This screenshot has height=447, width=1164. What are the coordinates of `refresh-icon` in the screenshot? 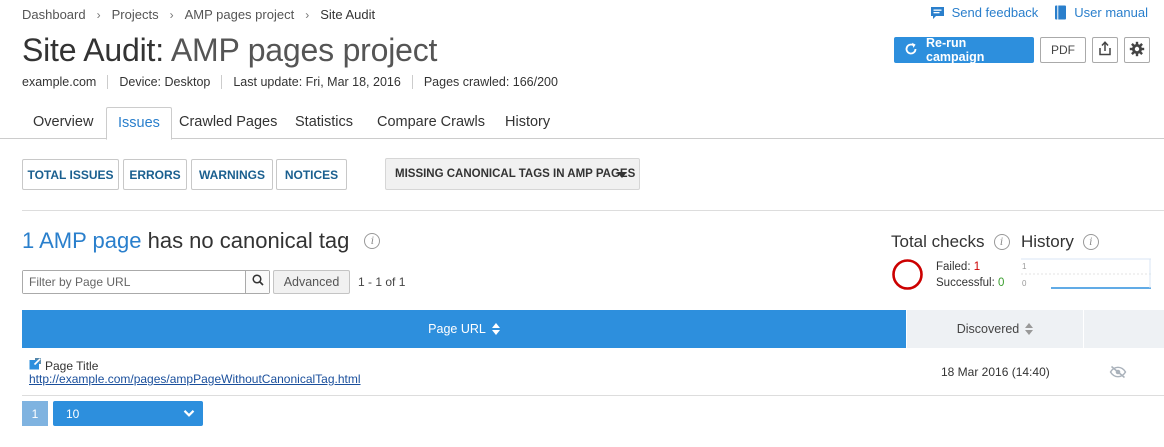 It's located at (911, 50).